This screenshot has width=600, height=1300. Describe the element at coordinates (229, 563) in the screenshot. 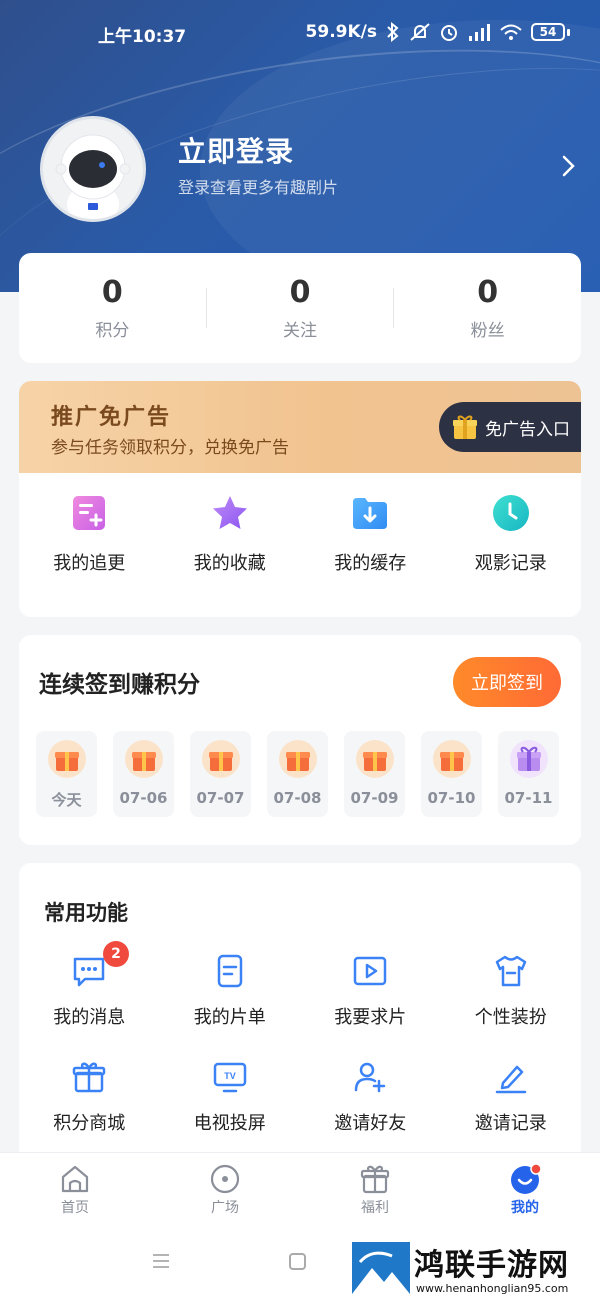

I see `quick-item-label: 我的收藏` at that location.